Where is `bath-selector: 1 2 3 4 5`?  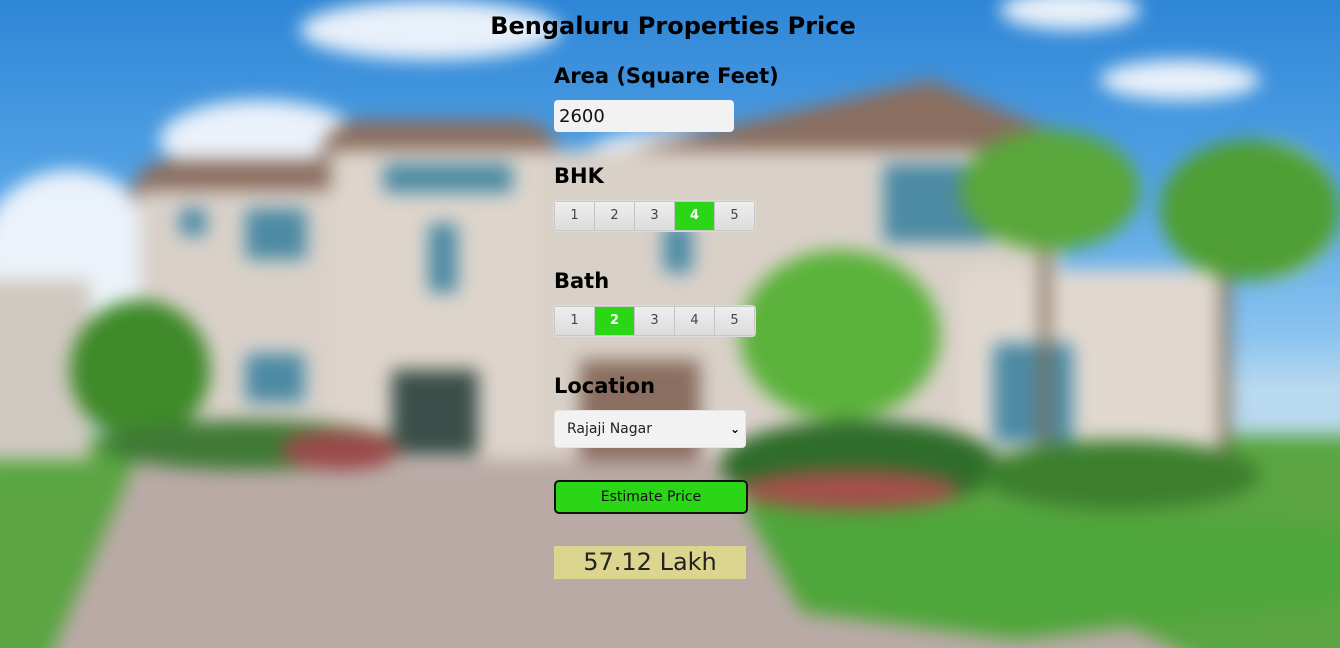 bath-selector: 1 2 3 4 5 is located at coordinates (654, 321).